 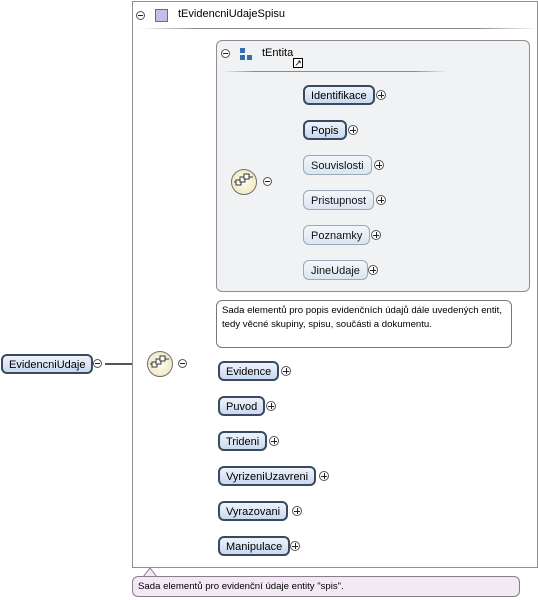 What do you see at coordinates (353, 130) in the screenshot?
I see `expand-popis-icon` at bounding box center [353, 130].